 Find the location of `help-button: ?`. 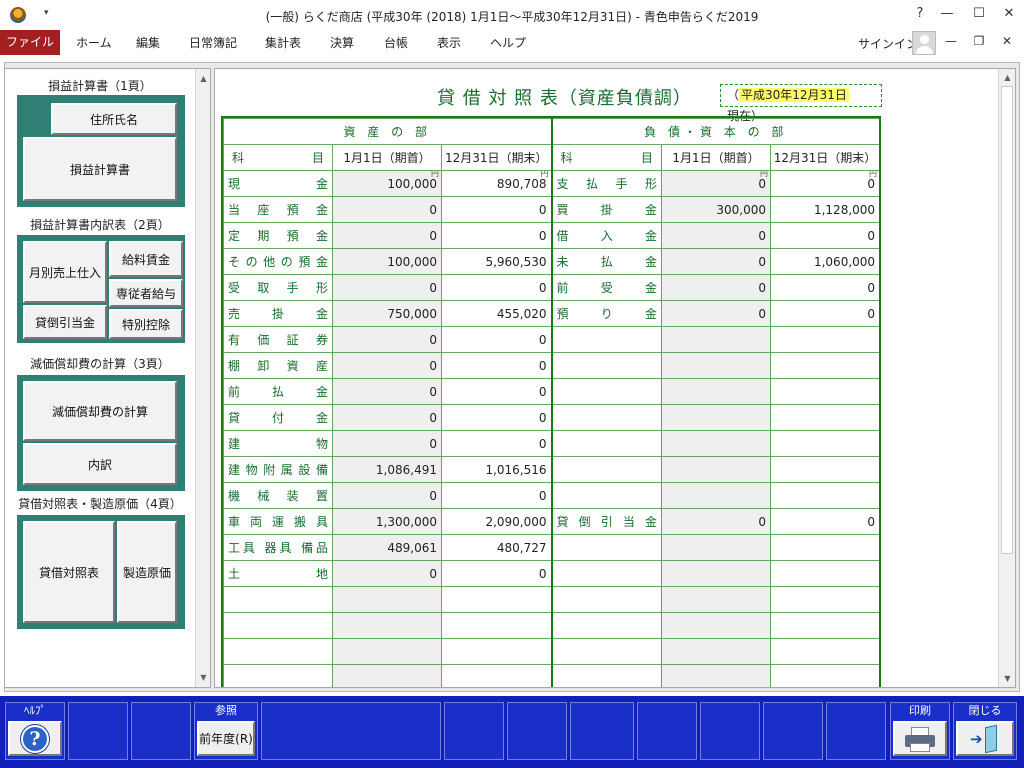

help-button: ? is located at coordinates (35, 738).